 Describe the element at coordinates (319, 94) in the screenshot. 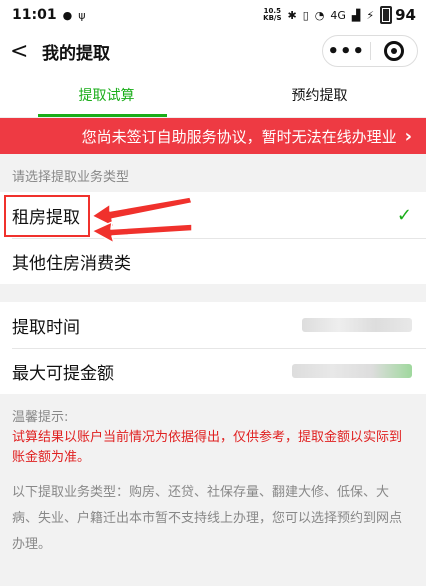

I see `tab-appointment: 预约提取` at that location.